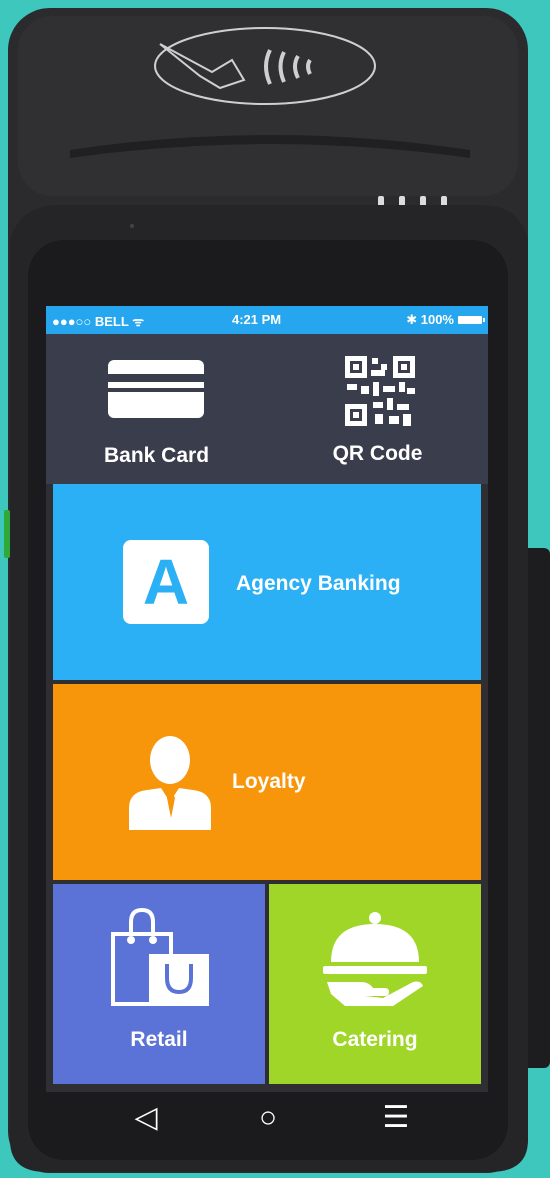  I want to click on carrier-signal: ●●●○○ BELL ᯤ, so click(98, 321).